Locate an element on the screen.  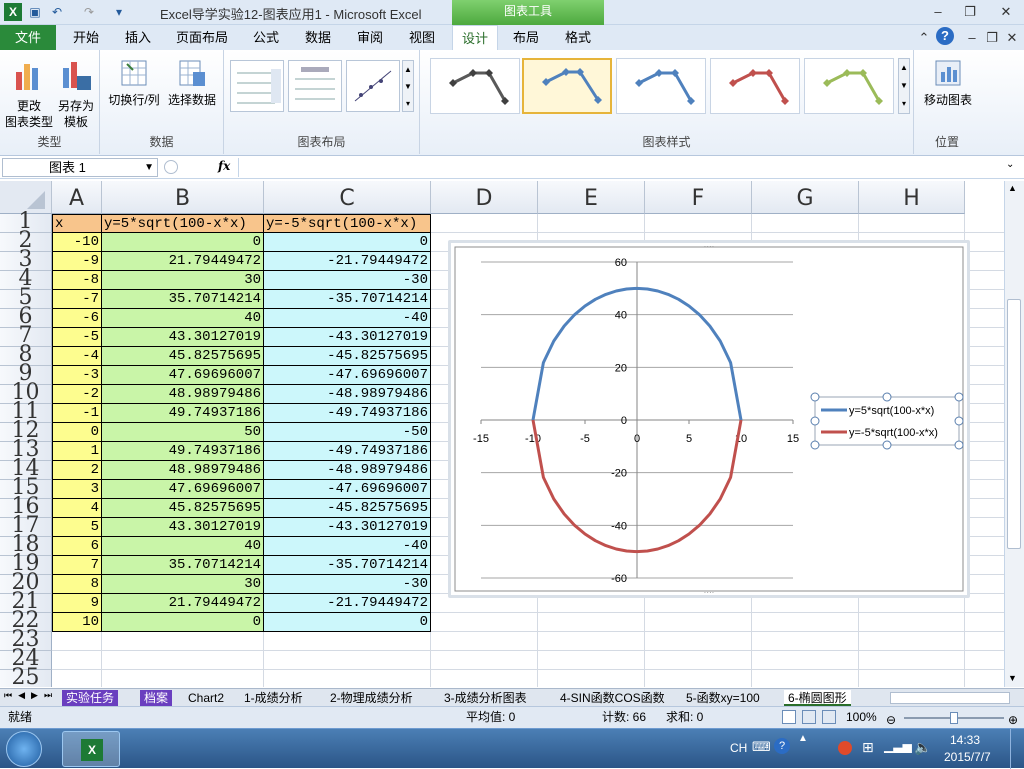
cell-a12: 0 is located at coordinates (77, 432).